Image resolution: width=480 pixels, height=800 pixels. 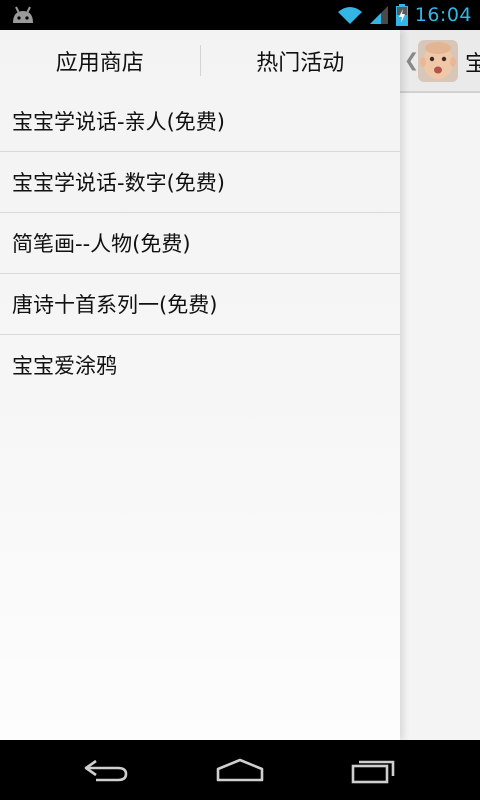 I want to click on status-clock: 16:04, so click(x=443, y=15).